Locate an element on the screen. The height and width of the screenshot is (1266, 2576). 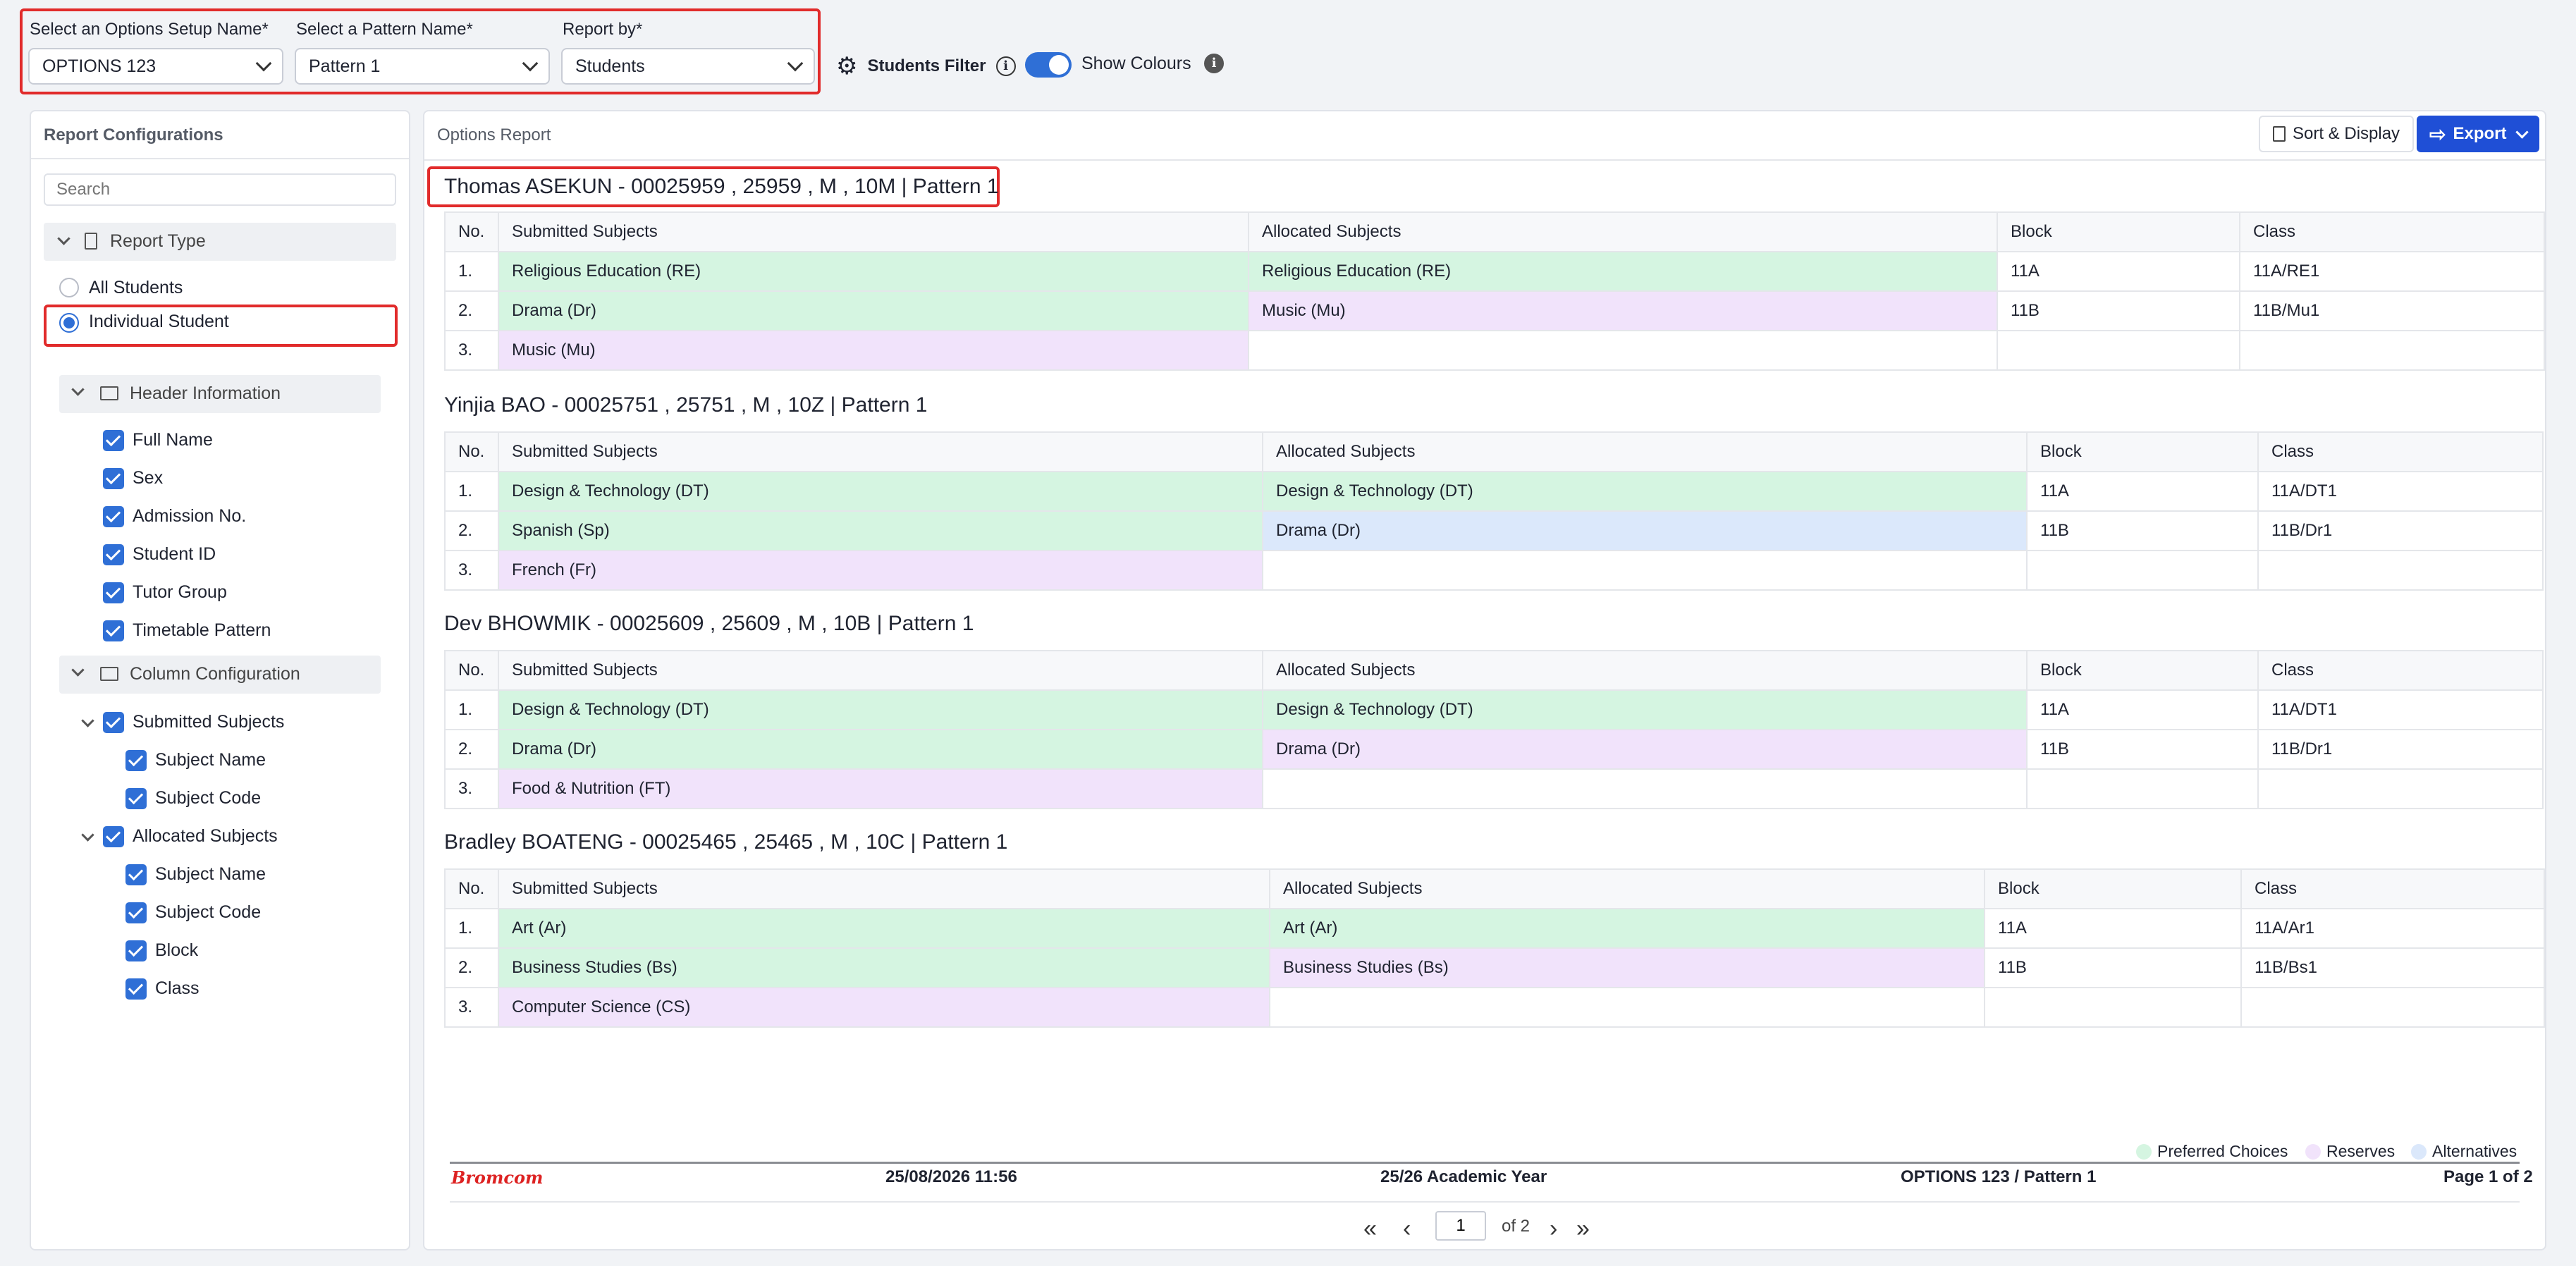
report-title: Options Report is located at coordinates (494, 135).